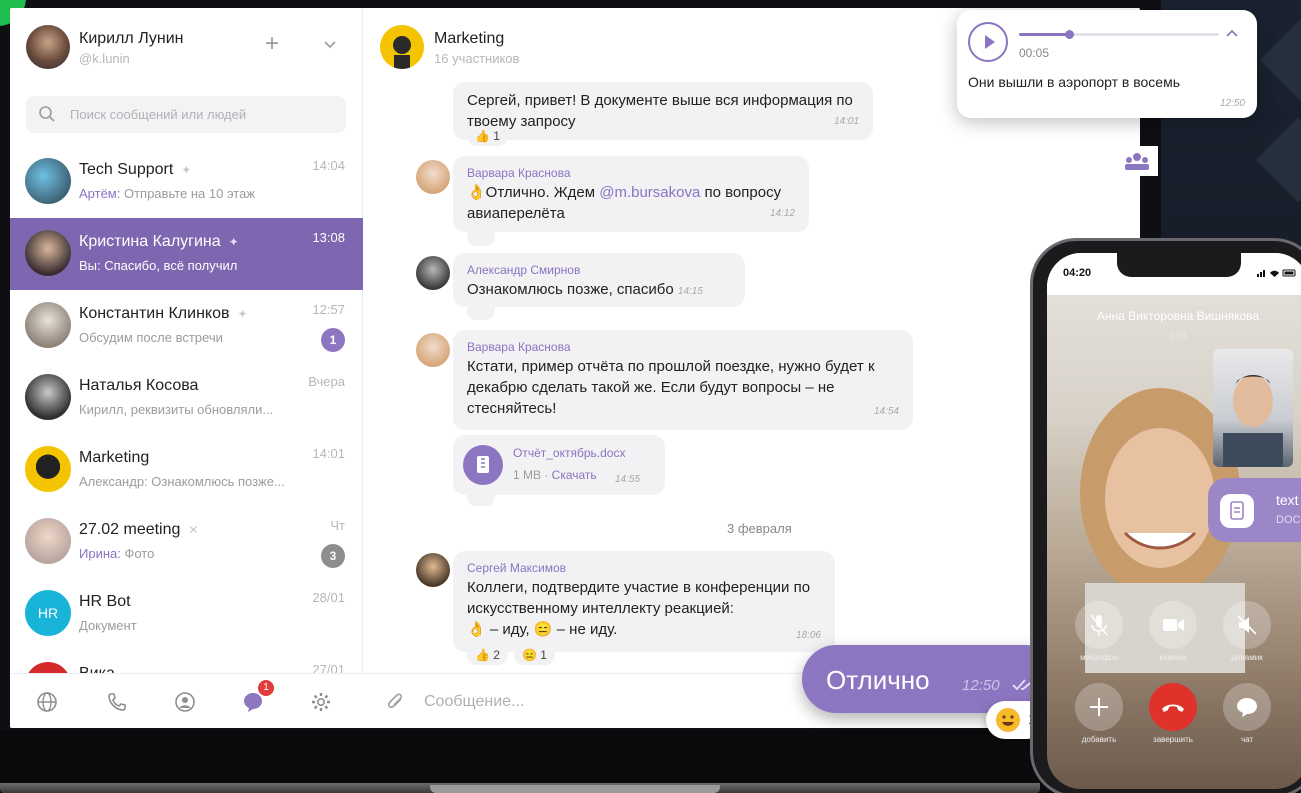 The width and height of the screenshot is (1301, 793). What do you see at coordinates (158, 265) in the screenshot?
I see `chat-preview: Вы: Спасибо, всё получил` at bounding box center [158, 265].